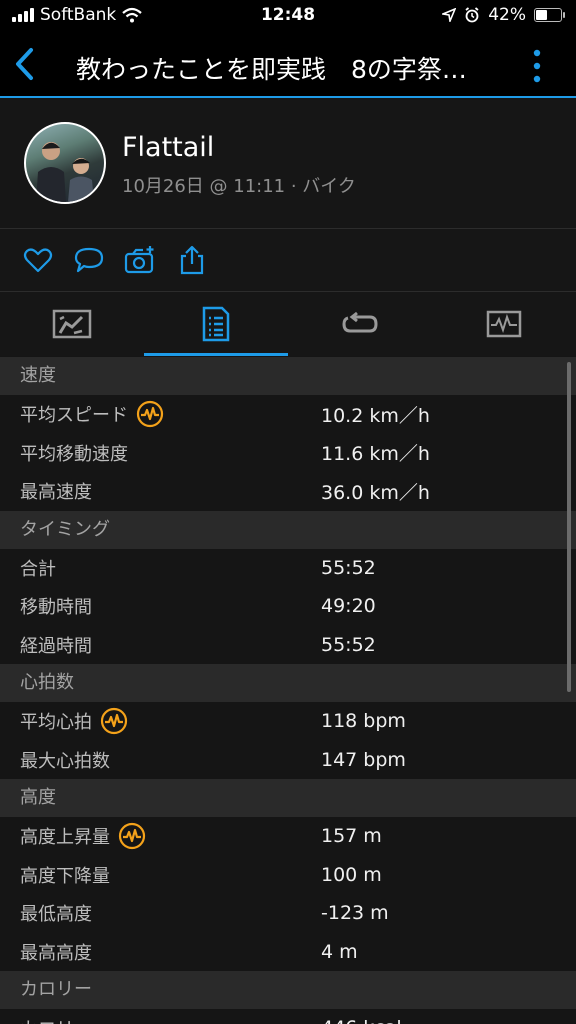 This screenshot has height=1024, width=576. I want to click on laps-icon, so click(360, 322).